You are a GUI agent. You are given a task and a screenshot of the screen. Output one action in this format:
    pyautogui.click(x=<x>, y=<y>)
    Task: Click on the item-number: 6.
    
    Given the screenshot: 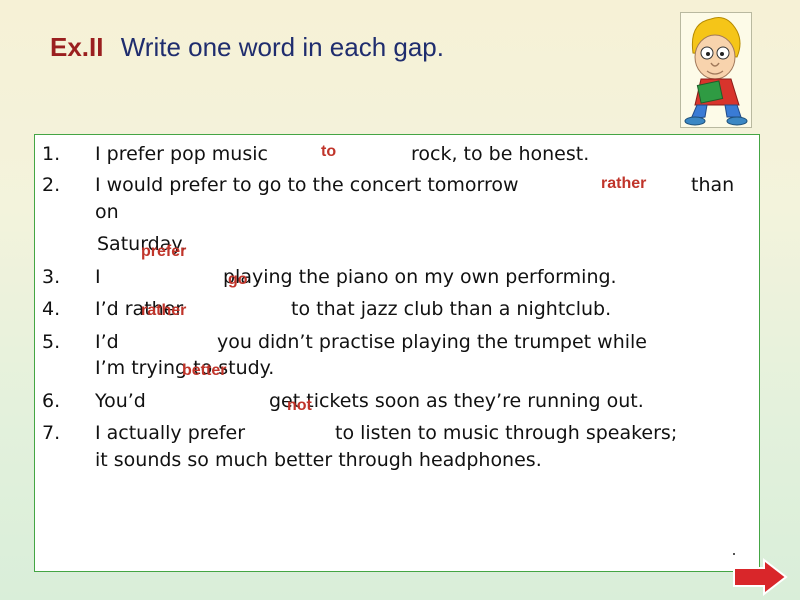 What is the action you would take?
    pyautogui.click(x=51, y=401)
    